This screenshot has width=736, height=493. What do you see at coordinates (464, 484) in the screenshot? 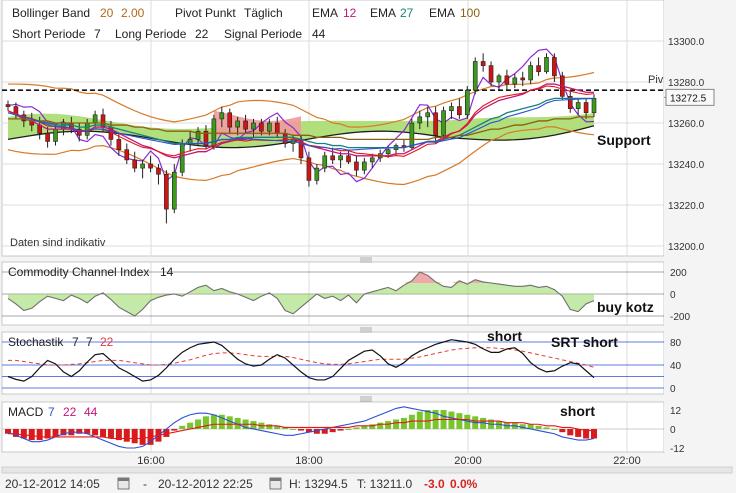
I see `footer-change-pct: 0.0%` at bounding box center [464, 484].